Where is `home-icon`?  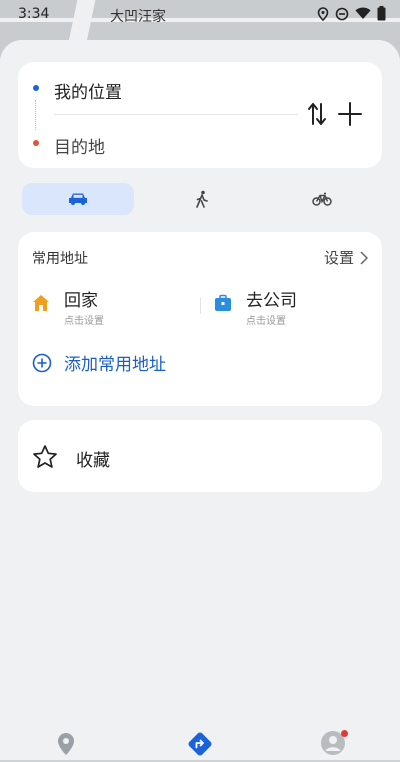 home-icon is located at coordinates (41, 303).